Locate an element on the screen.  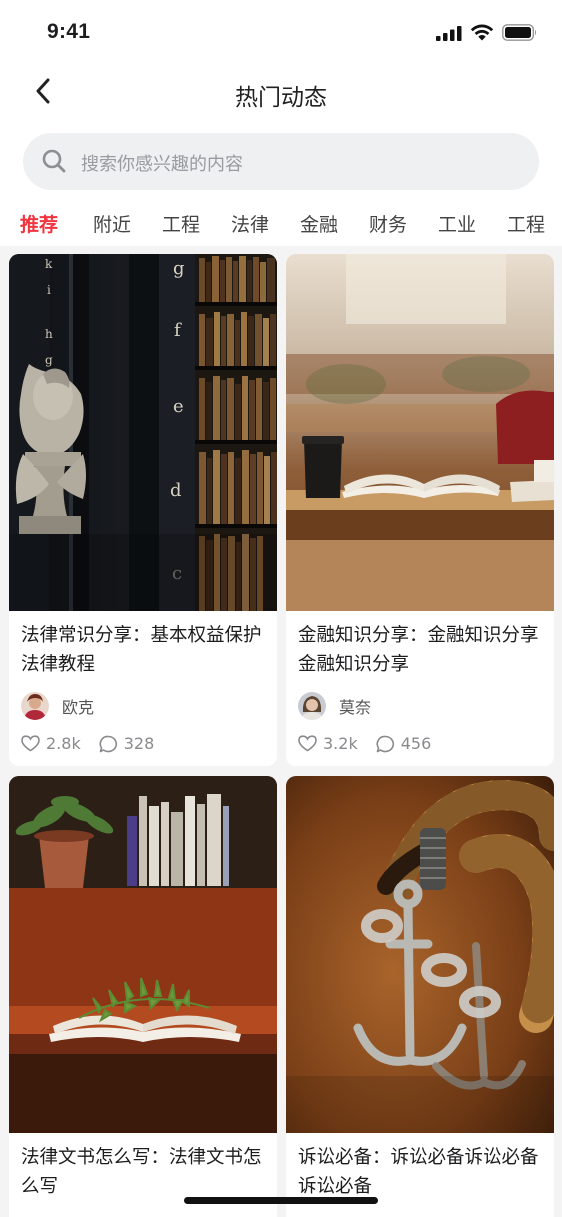
status-icons is located at coordinates (487, 34).